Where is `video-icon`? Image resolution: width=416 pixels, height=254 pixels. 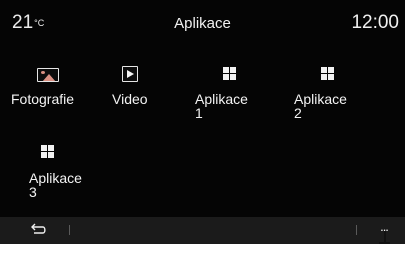 video-icon is located at coordinates (130, 74).